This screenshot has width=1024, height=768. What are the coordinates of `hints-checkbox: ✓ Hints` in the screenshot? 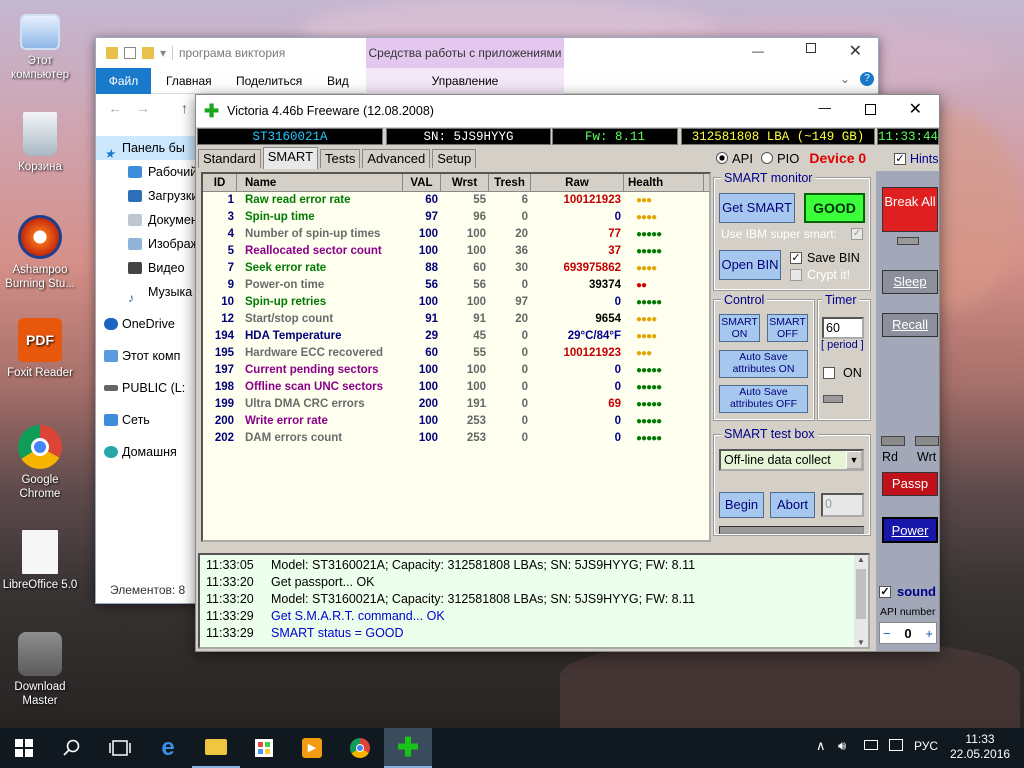 It's located at (916, 159).